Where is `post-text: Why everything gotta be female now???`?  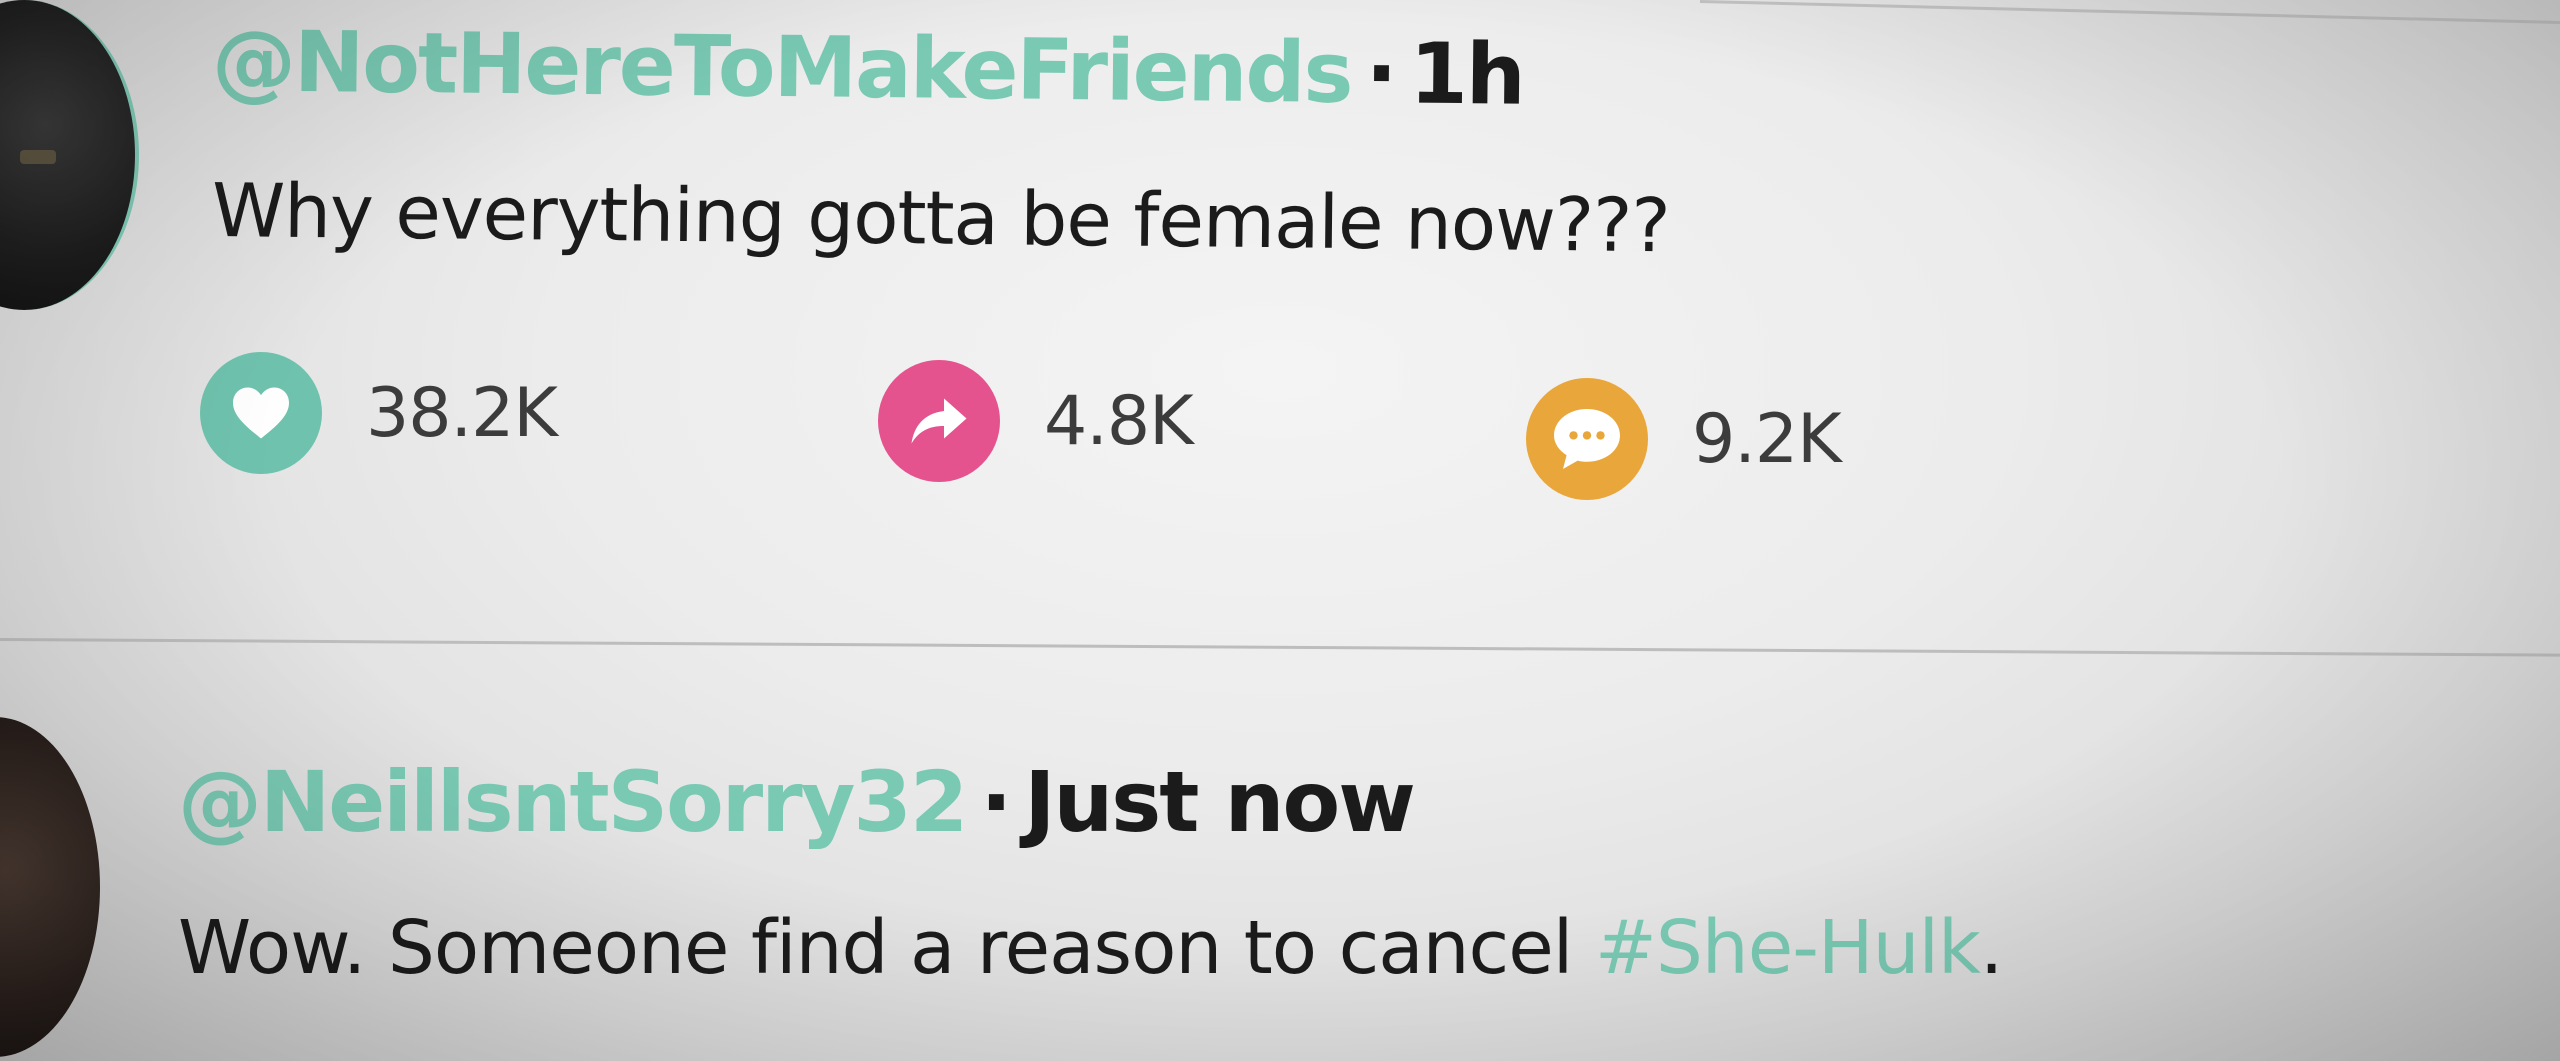
post-text: Why everything gotta be female now??? is located at coordinates (941, 219).